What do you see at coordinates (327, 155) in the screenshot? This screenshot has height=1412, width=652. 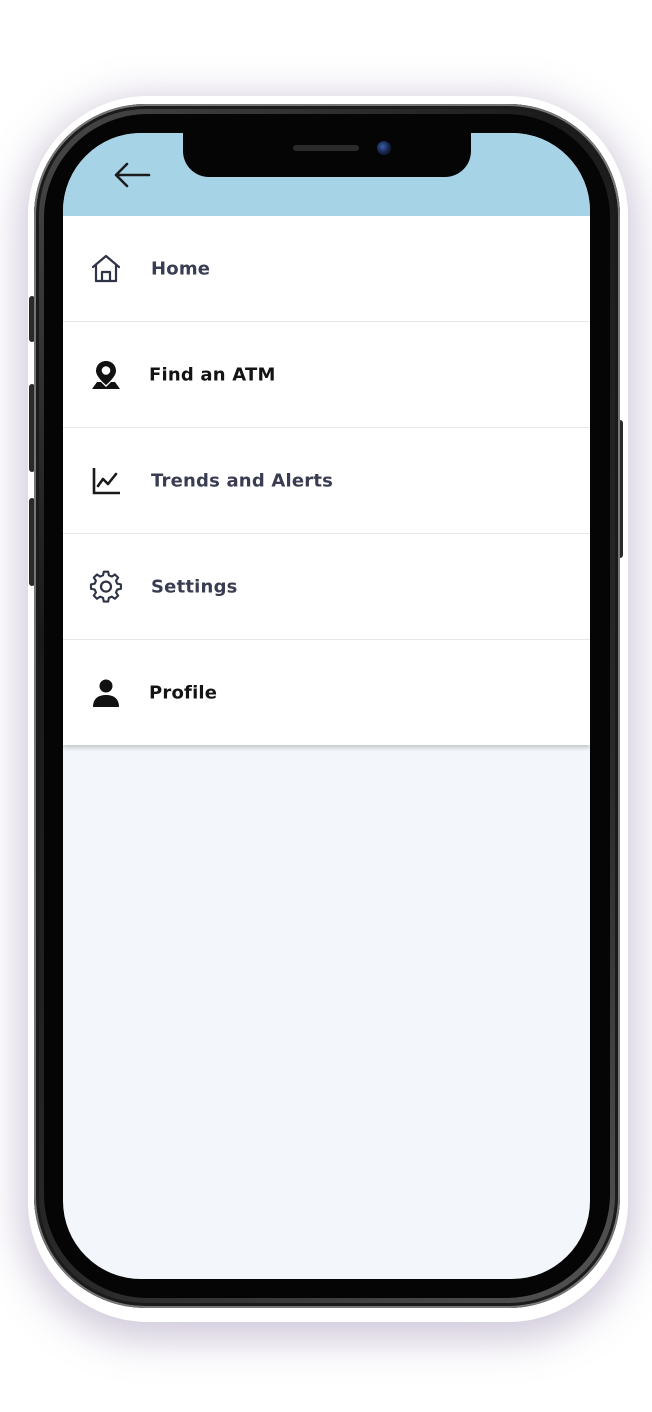 I see `phone-notch` at bounding box center [327, 155].